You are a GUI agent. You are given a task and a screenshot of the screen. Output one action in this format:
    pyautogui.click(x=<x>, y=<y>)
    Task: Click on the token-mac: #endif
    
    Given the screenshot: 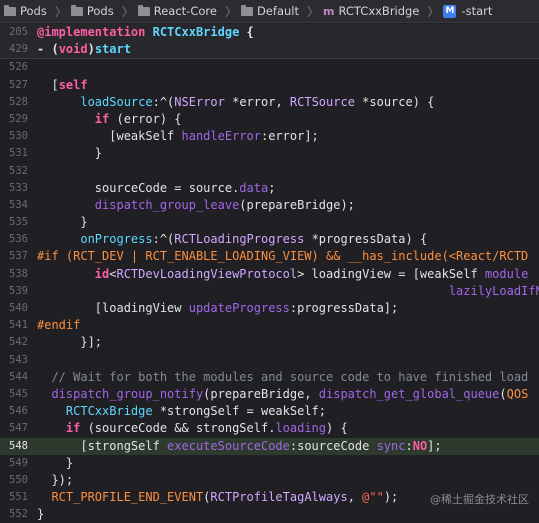 What is the action you would take?
    pyautogui.click(x=59, y=325)
    